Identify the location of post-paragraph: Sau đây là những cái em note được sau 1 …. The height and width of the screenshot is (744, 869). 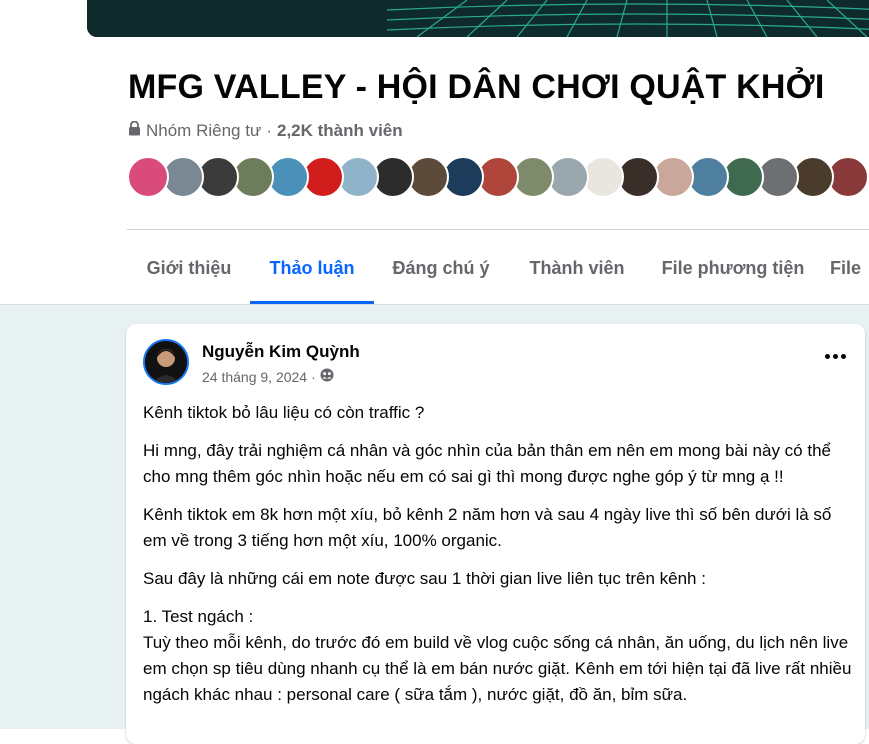
(424, 578).